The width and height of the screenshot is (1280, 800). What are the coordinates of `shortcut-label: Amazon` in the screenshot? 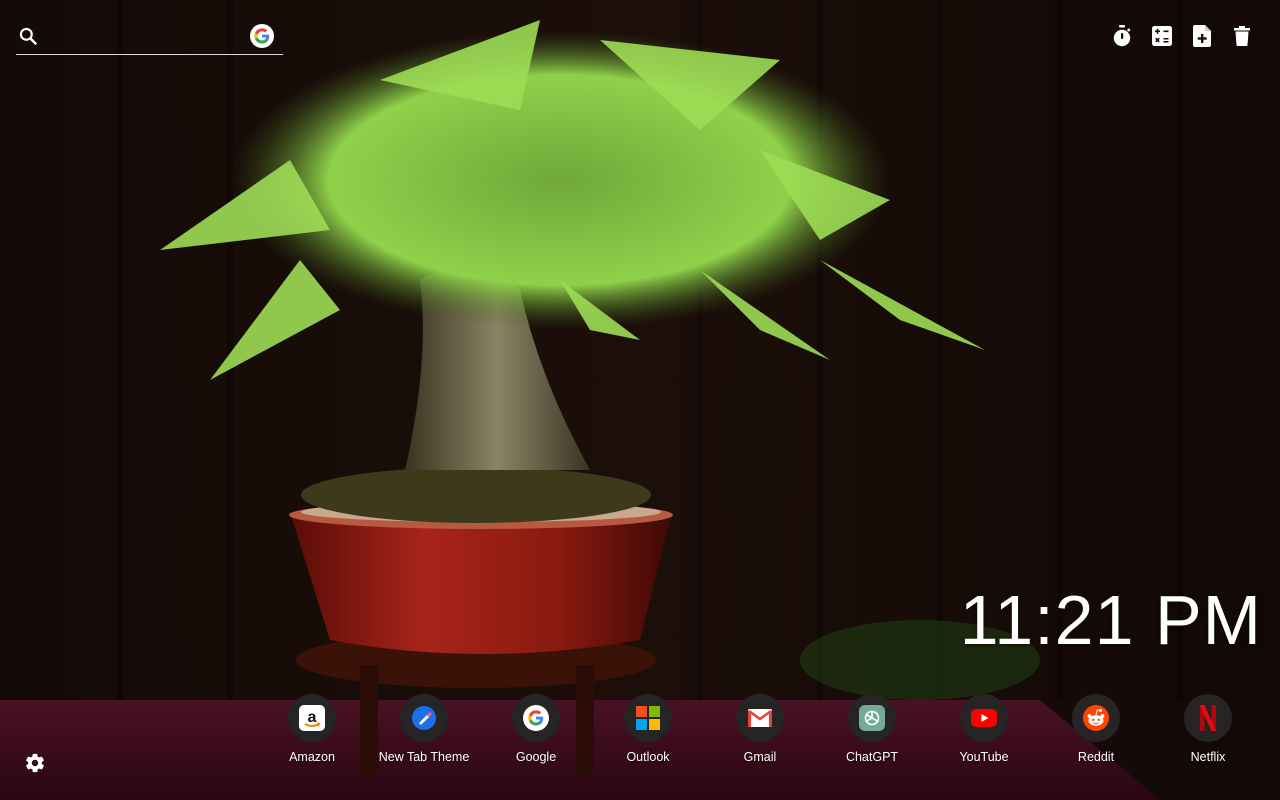 It's located at (312, 757).